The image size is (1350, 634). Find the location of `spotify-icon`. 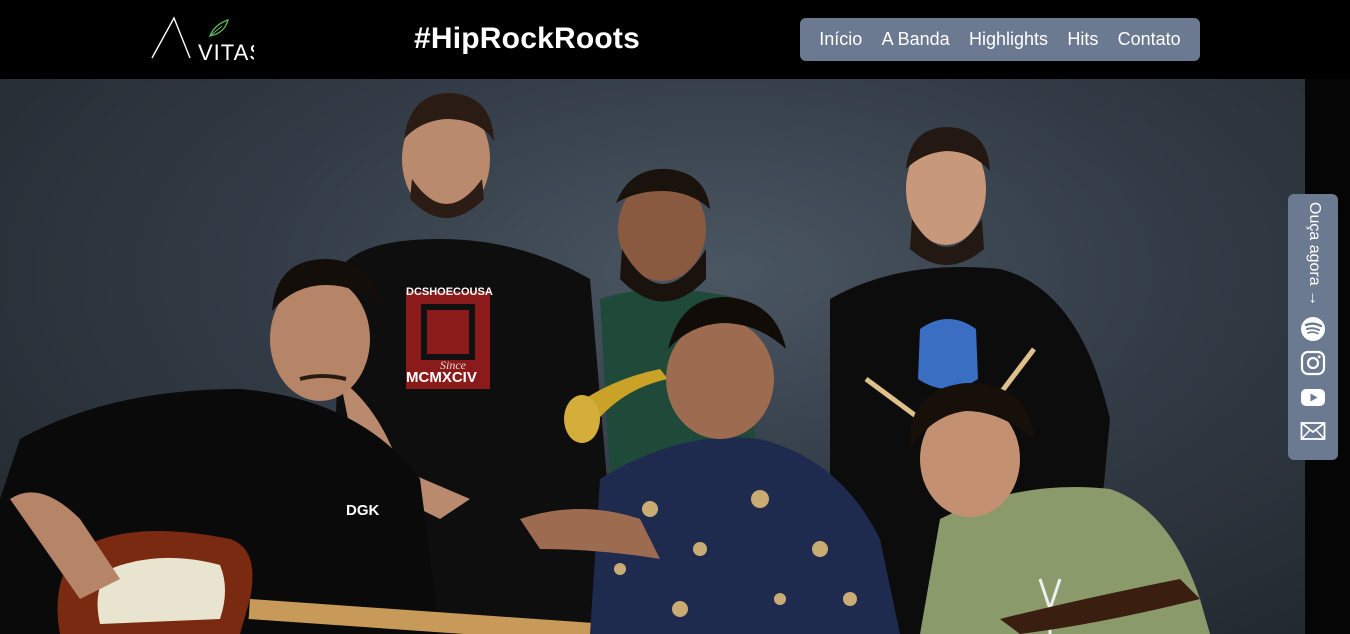

spotify-icon is located at coordinates (1313, 329).